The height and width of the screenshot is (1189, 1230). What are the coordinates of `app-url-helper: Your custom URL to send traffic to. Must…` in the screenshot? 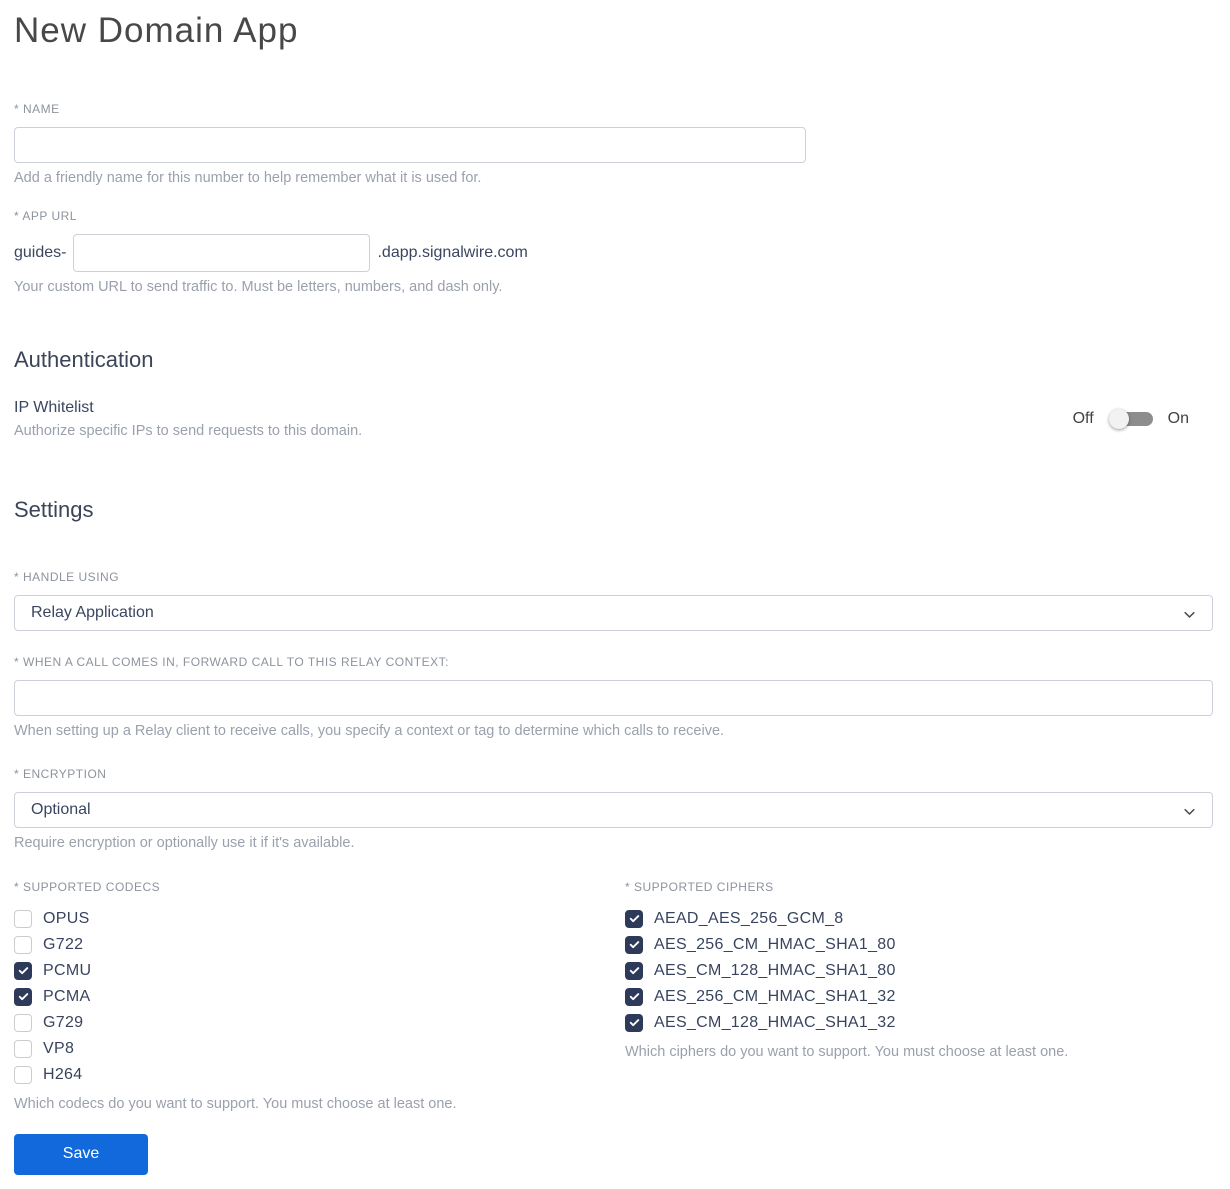 It's located at (258, 287).